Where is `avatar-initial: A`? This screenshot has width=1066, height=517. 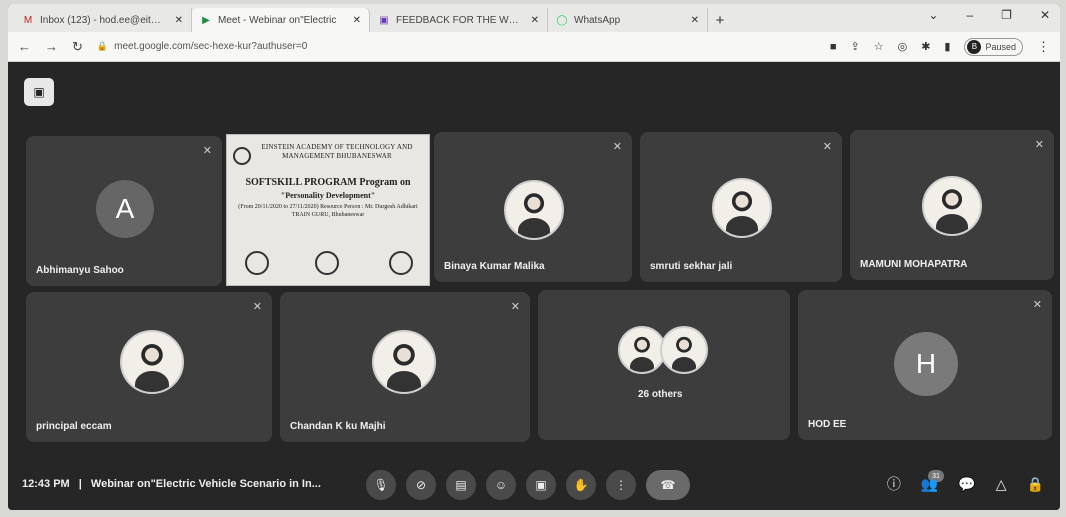
avatar-initial: A is located at coordinates (125, 208).